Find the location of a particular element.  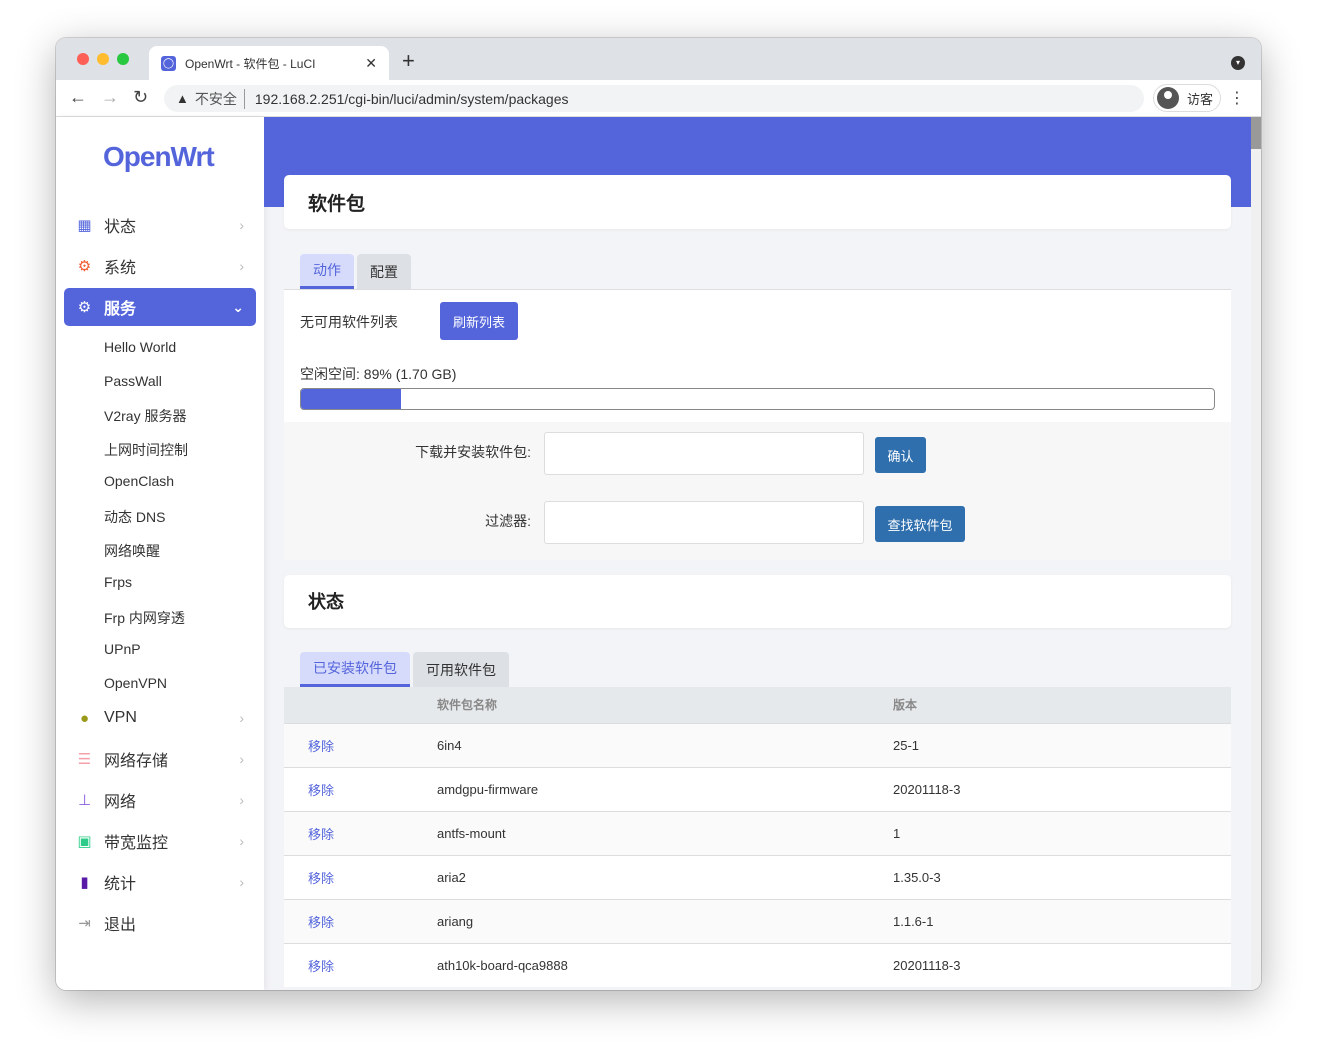

install-label: 下载并安装软件包: is located at coordinates (473, 452).